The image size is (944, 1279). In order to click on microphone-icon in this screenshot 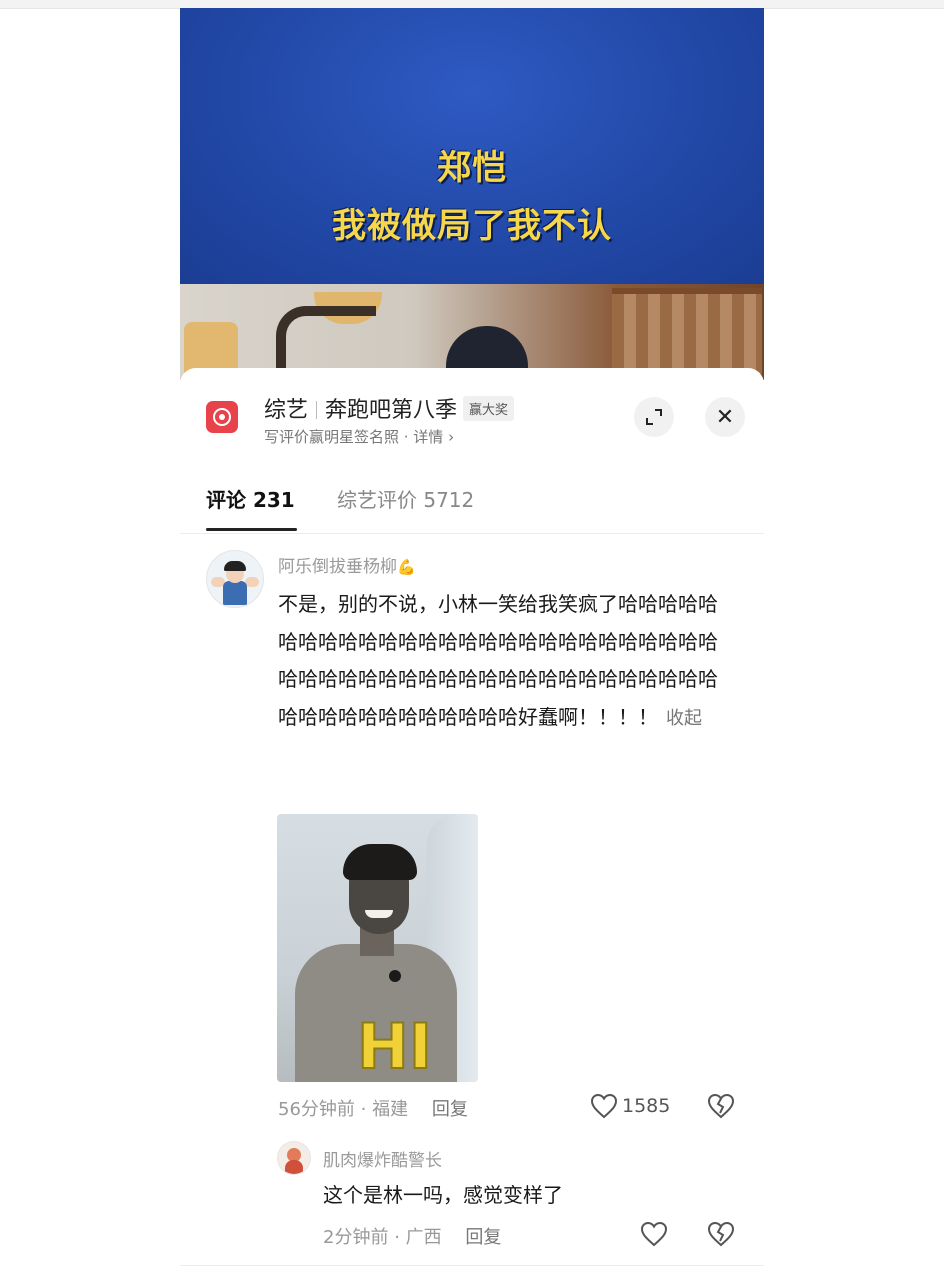, I will do `click(395, 976)`.